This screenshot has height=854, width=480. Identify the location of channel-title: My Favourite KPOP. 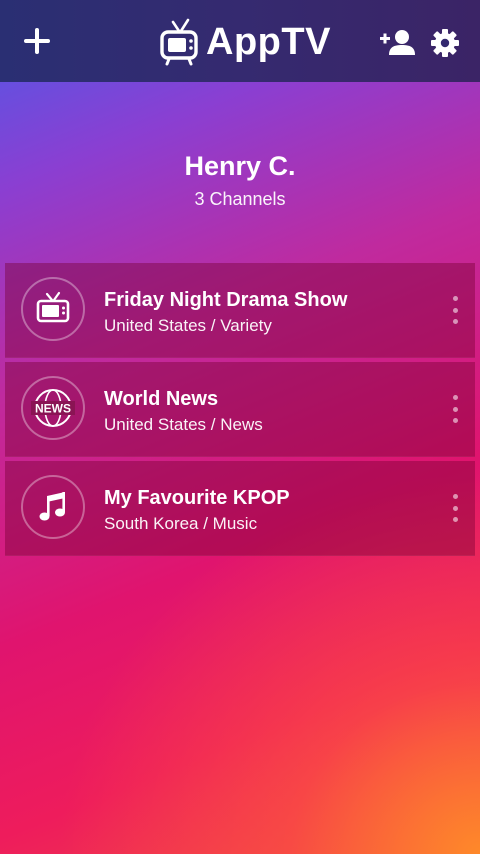
(197, 498).